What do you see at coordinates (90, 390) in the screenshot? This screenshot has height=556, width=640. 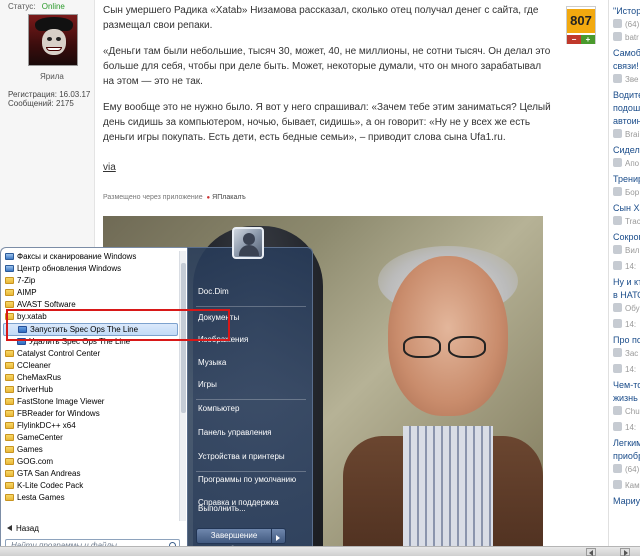 I see `program-item: DriverHub` at bounding box center [90, 390].